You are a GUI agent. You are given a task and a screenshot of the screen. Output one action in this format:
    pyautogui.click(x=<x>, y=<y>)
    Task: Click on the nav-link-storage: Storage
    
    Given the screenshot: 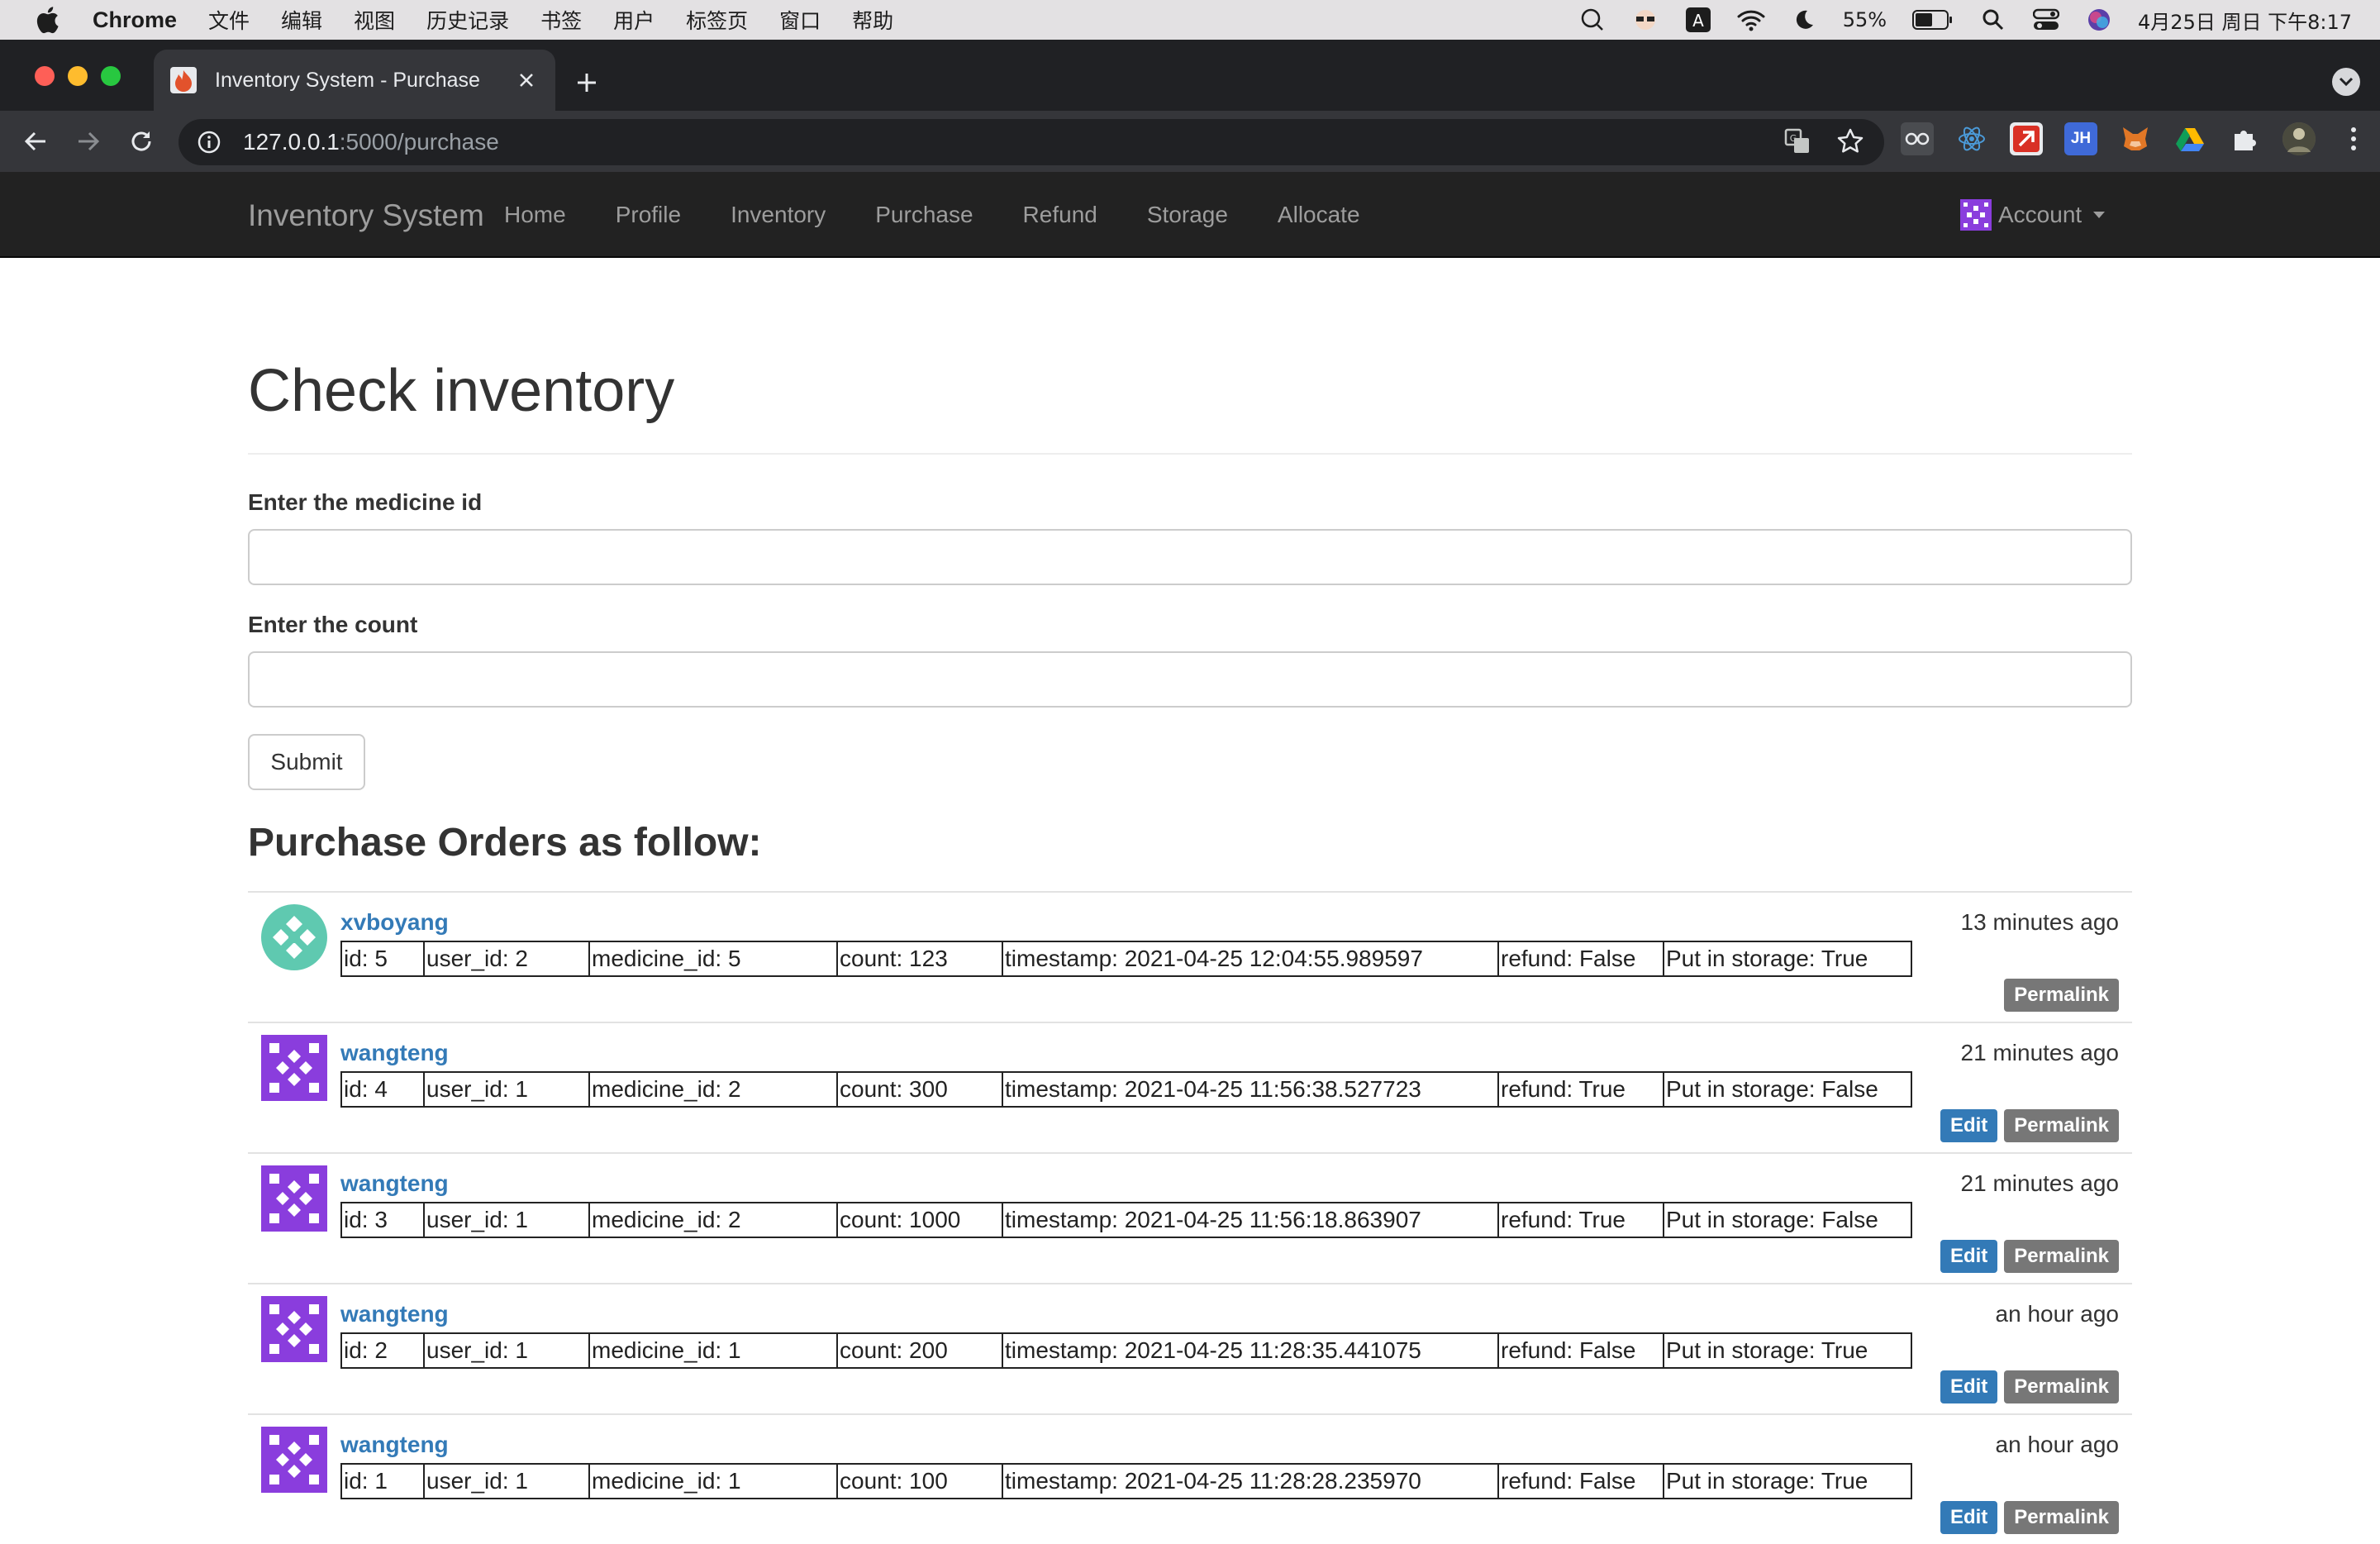 What is the action you would take?
    pyautogui.click(x=1187, y=215)
    